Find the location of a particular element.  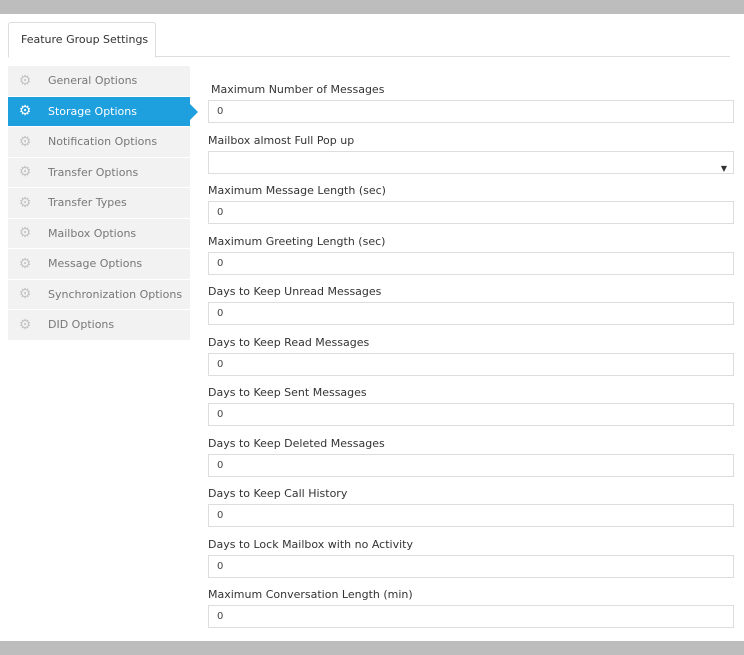

lock-mailbox-days-input: 0 is located at coordinates (471, 566).